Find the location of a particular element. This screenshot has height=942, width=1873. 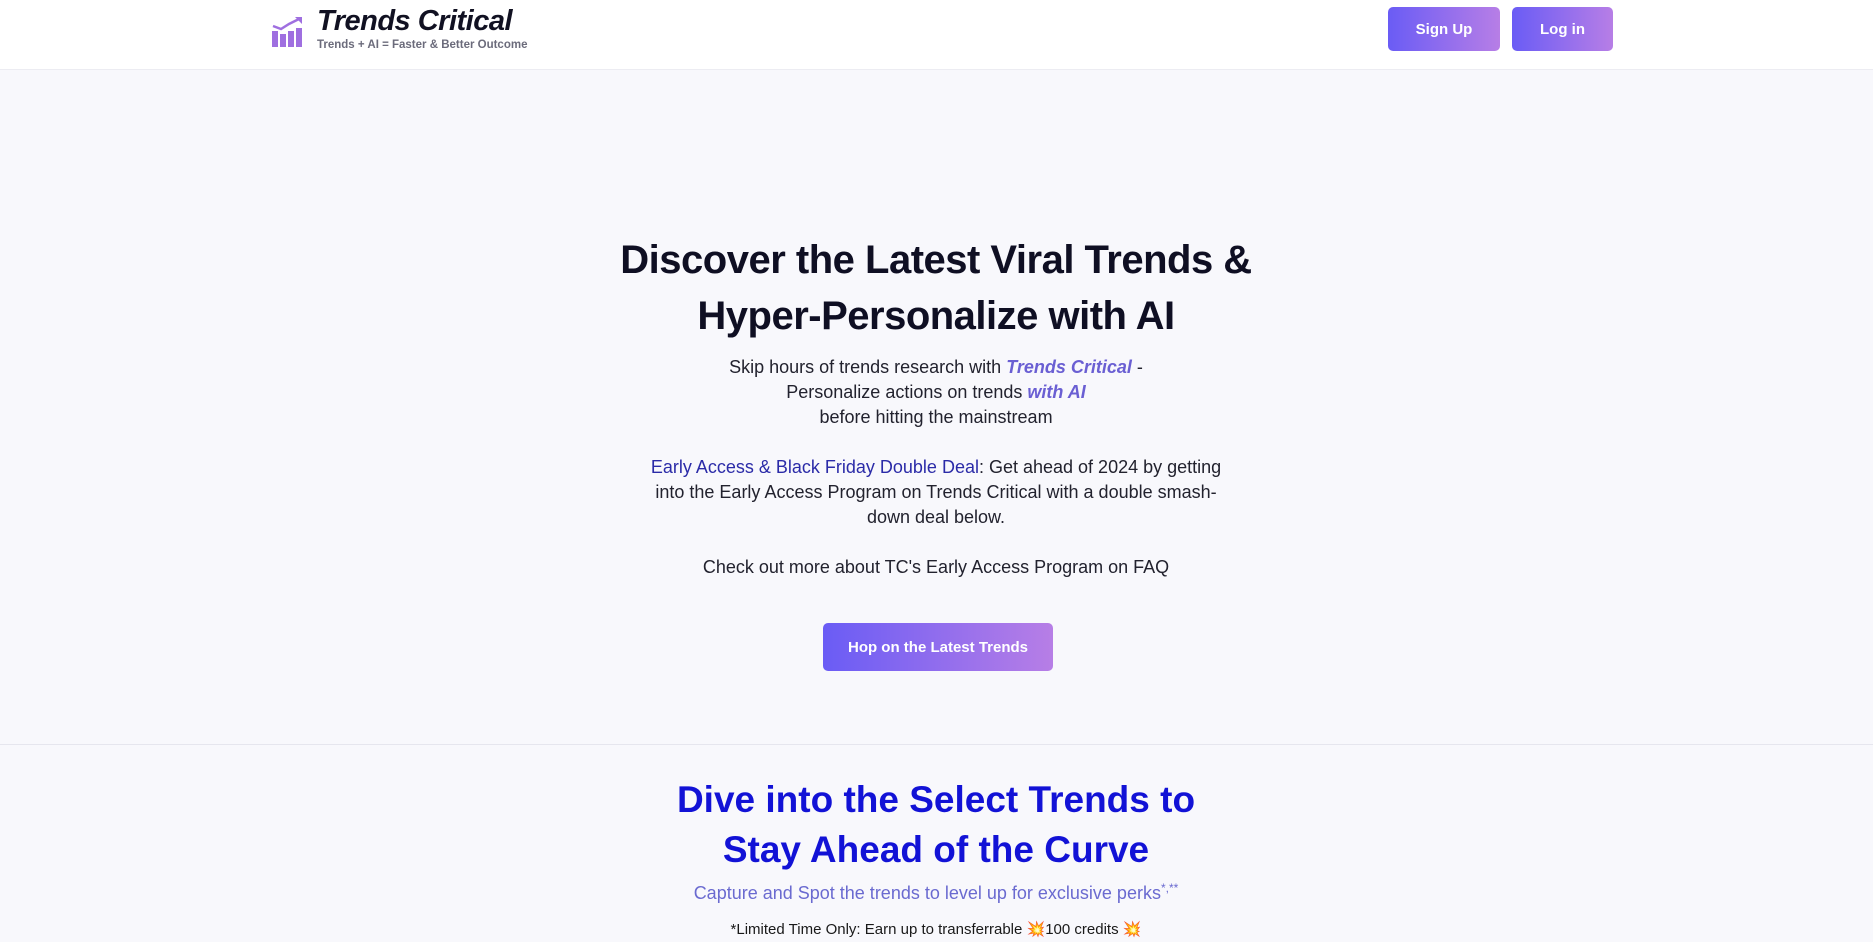

explosion-icon-2: 💥 is located at coordinates (1132, 929).